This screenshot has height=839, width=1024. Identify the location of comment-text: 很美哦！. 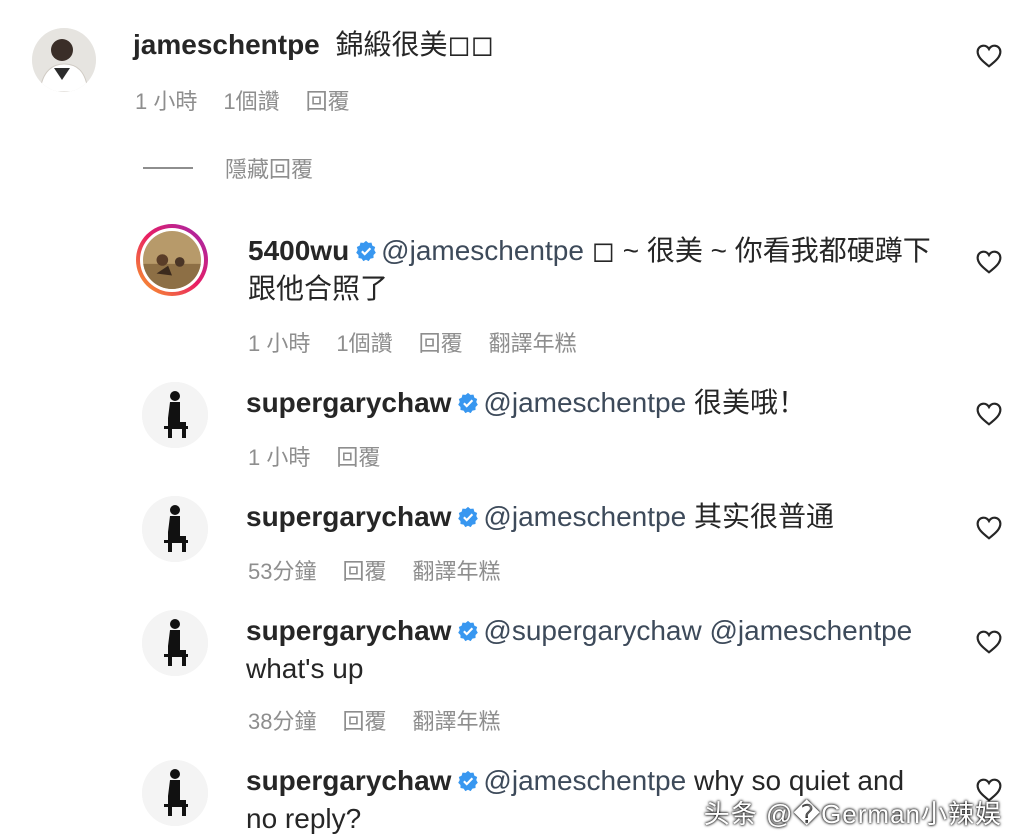
(749, 402).